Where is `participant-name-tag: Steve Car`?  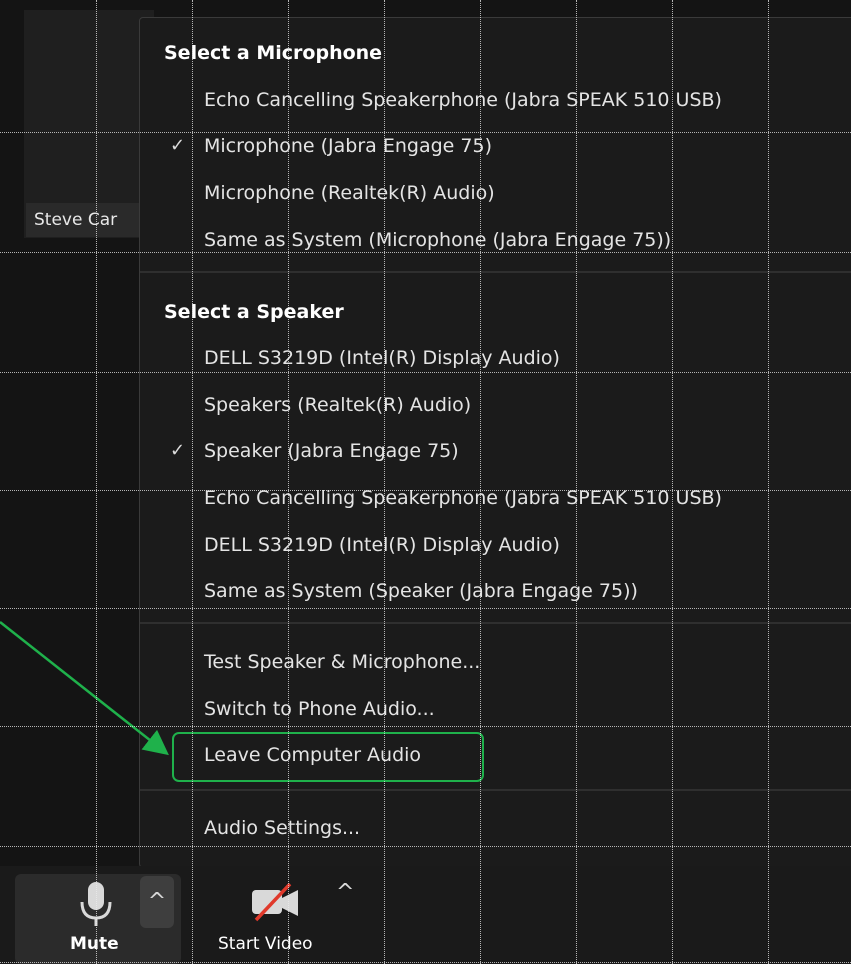
participant-name-tag: Steve Car is located at coordinates (90, 220).